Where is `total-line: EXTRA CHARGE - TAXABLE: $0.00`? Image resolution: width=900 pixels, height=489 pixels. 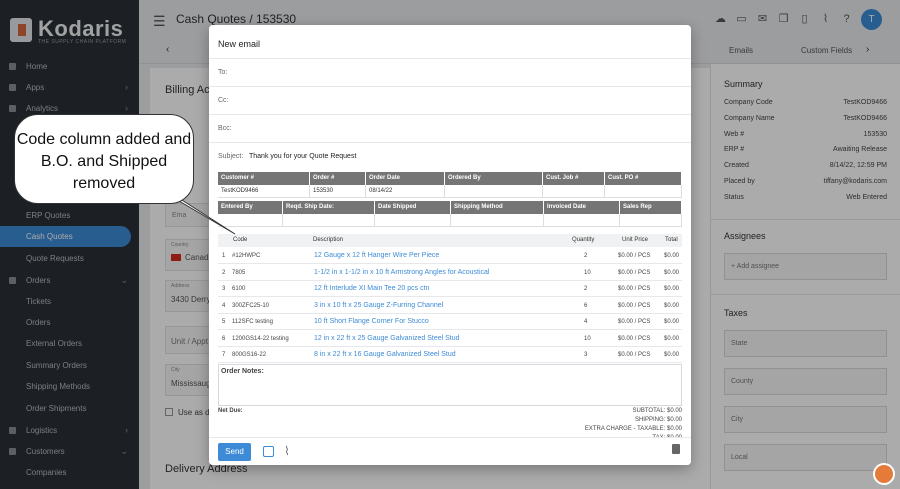
total-line: EXTRA CHARGE - TAXABLE: $0.00 is located at coordinates (633, 429).